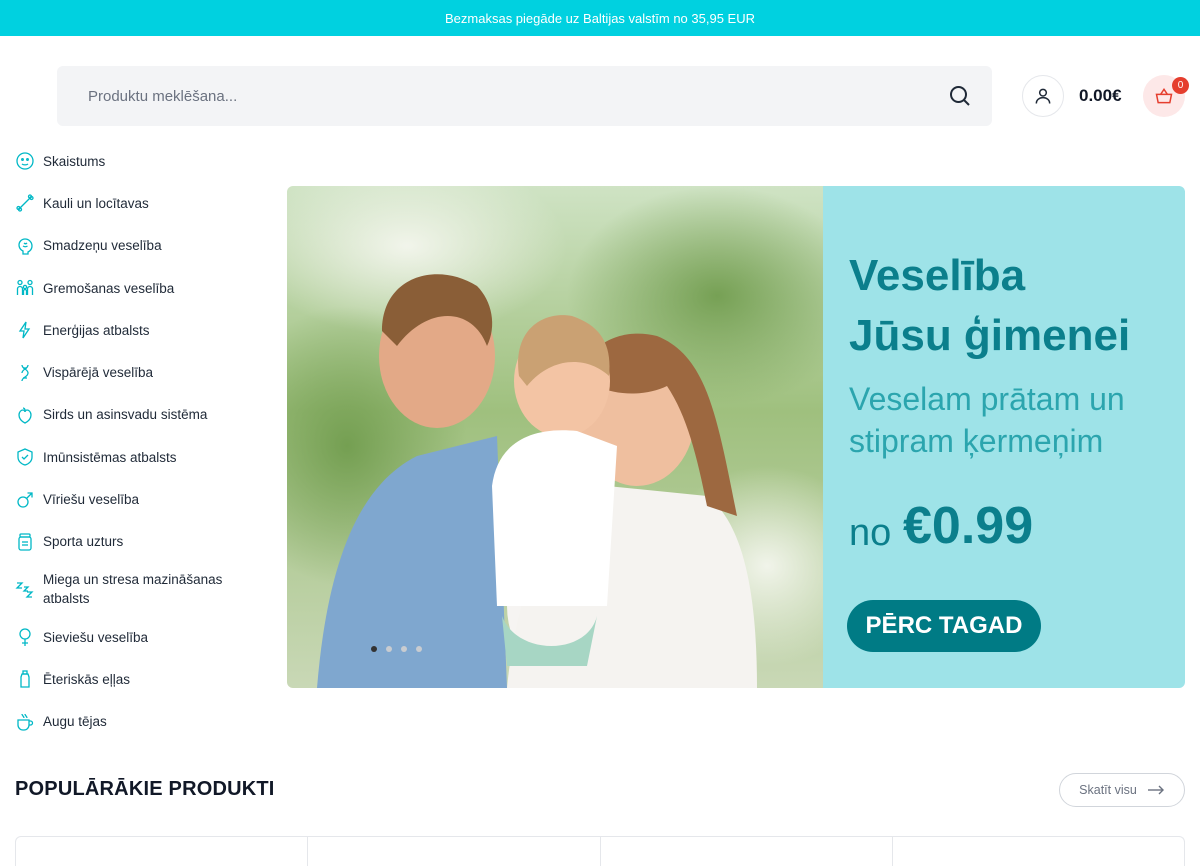 The height and width of the screenshot is (866, 1200). What do you see at coordinates (987, 420) in the screenshot?
I see `hero-subtitle: Veselam prātam un stipram ķermeņim` at bounding box center [987, 420].